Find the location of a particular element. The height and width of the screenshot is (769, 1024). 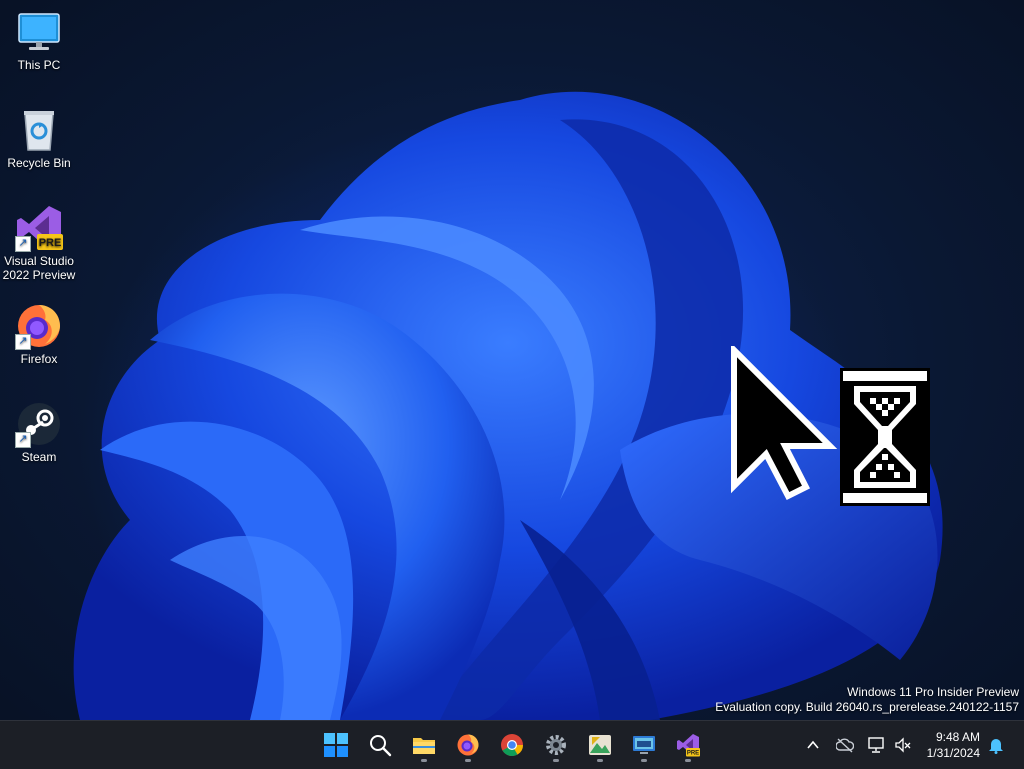

taskbar-photos is located at coordinates (600, 745).